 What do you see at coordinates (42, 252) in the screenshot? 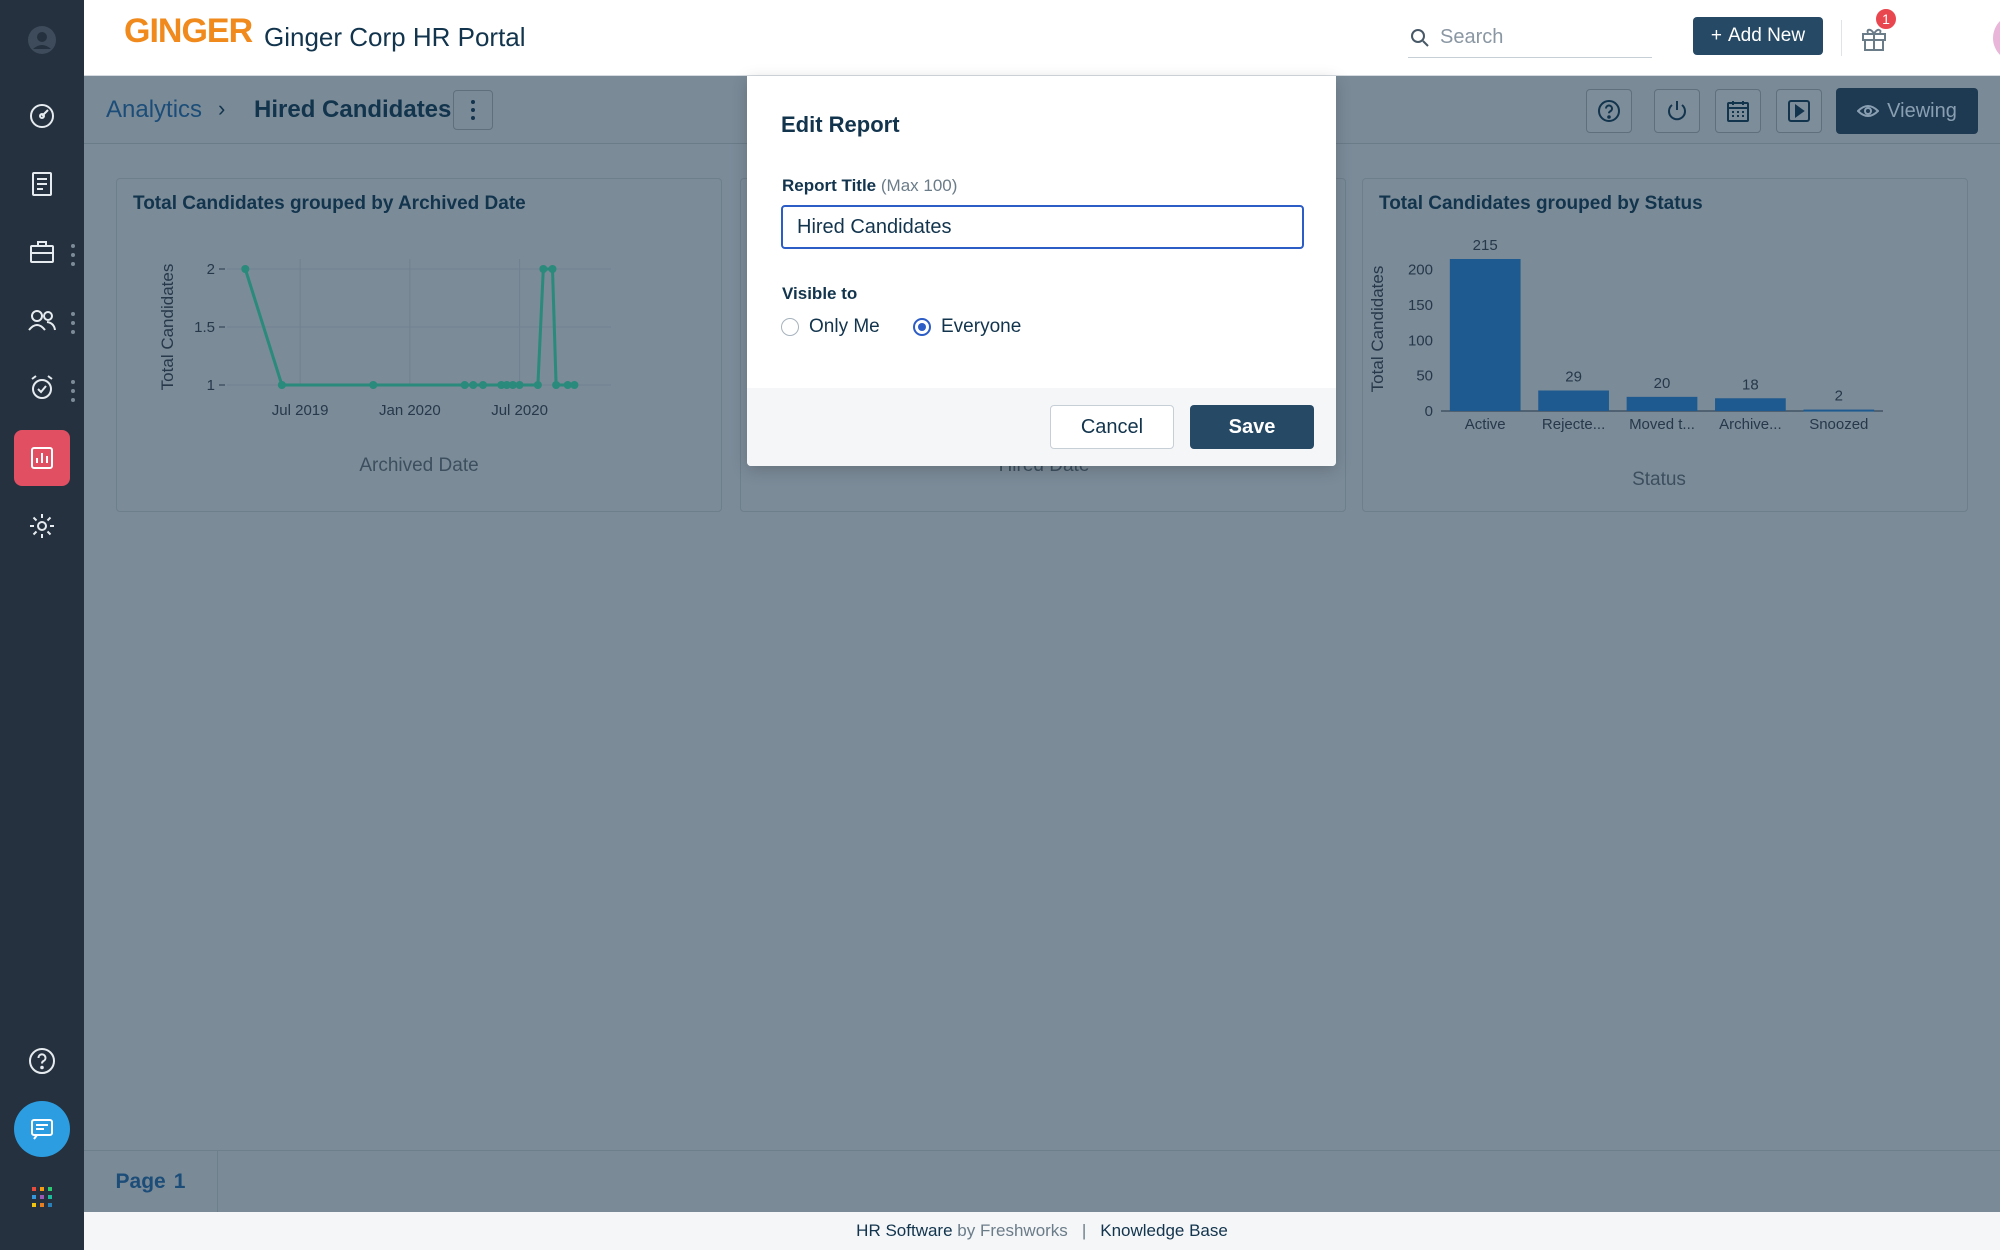
I see `briefcase-icon` at bounding box center [42, 252].